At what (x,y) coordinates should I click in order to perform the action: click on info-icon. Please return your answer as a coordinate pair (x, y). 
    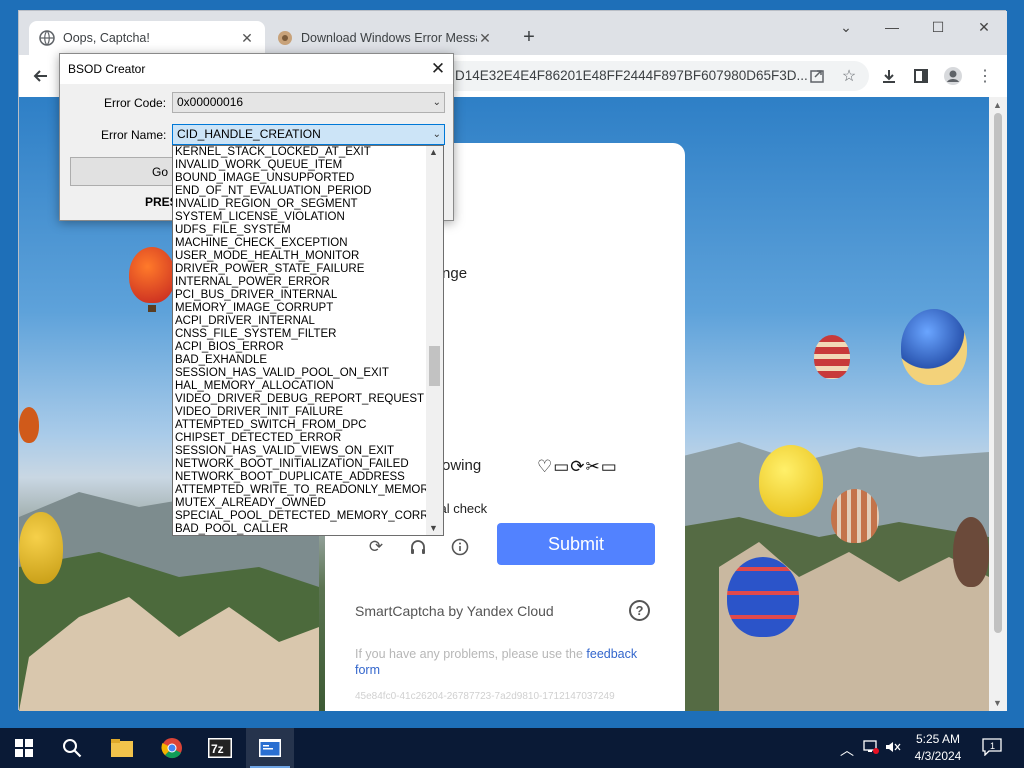
    Looking at the image, I should click on (460, 547).